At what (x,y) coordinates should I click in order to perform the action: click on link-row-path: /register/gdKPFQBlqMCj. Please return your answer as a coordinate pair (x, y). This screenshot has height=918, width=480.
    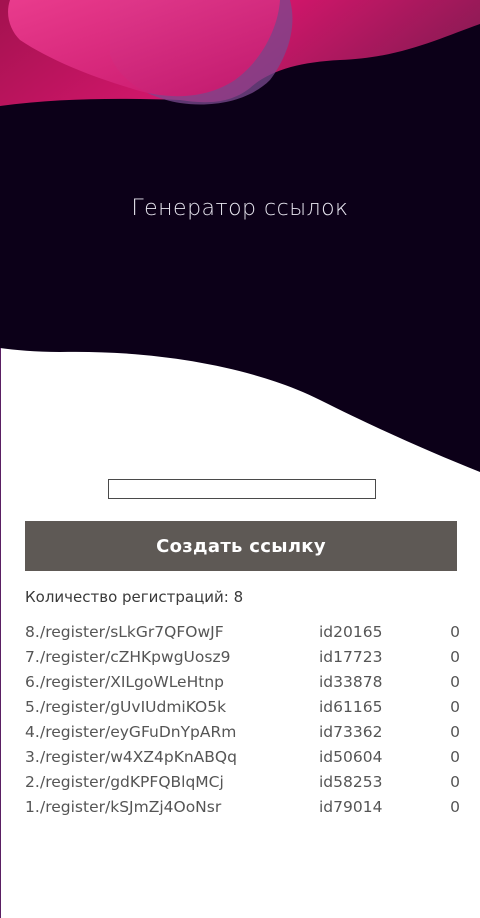
    Looking at the image, I should click on (132, 782).